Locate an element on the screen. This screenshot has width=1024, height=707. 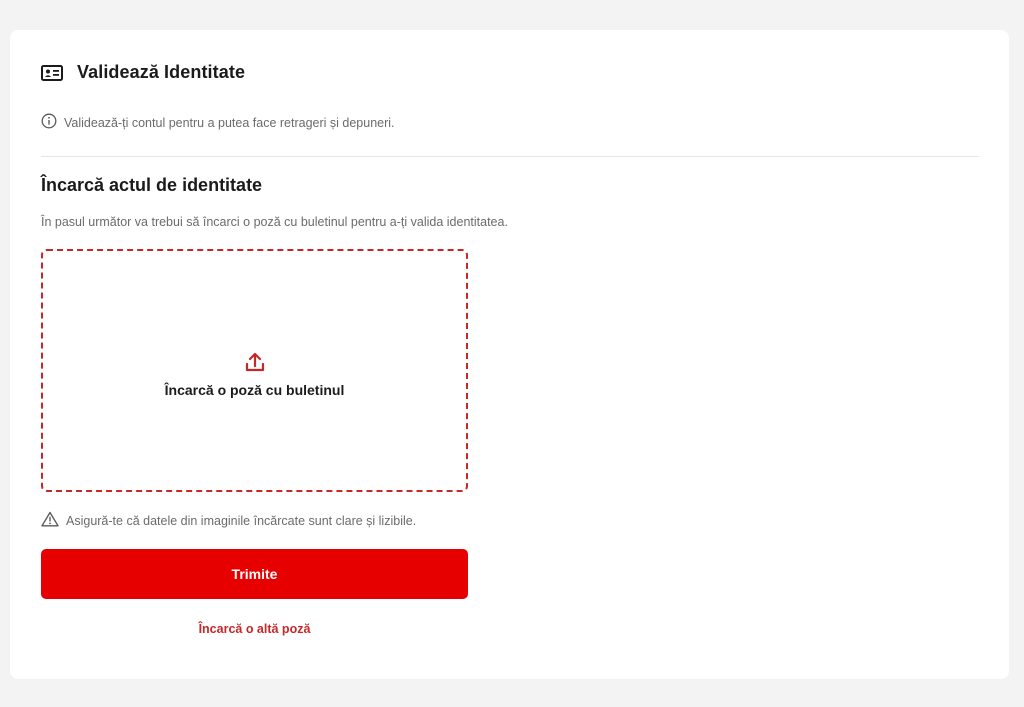
divider is located at coordinates (510, 156).